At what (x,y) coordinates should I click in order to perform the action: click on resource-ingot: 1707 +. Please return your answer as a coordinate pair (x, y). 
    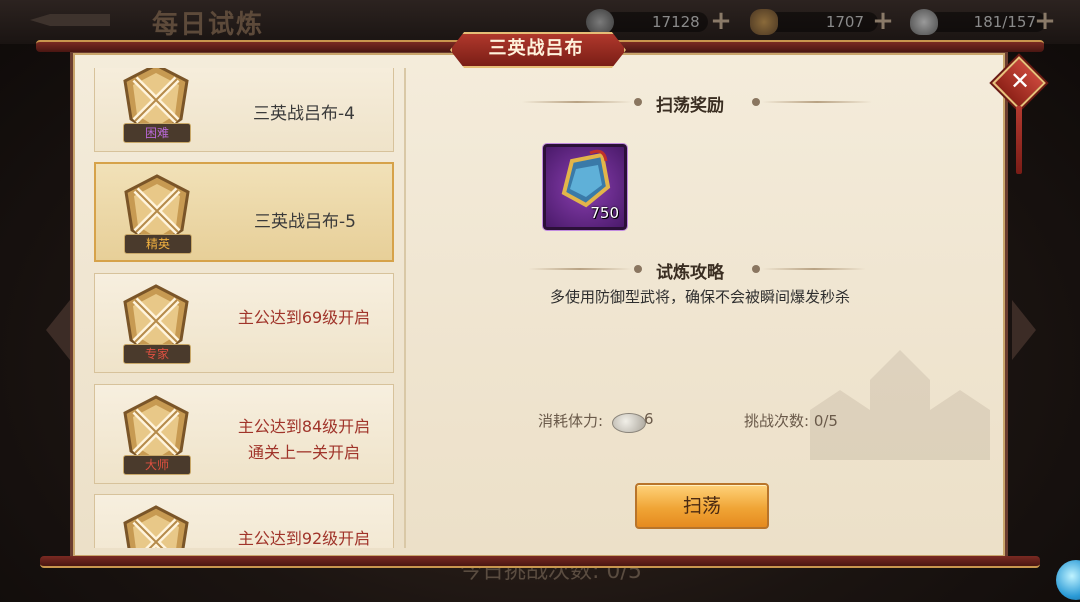
    Looking at the image, I should click on (825, 21).